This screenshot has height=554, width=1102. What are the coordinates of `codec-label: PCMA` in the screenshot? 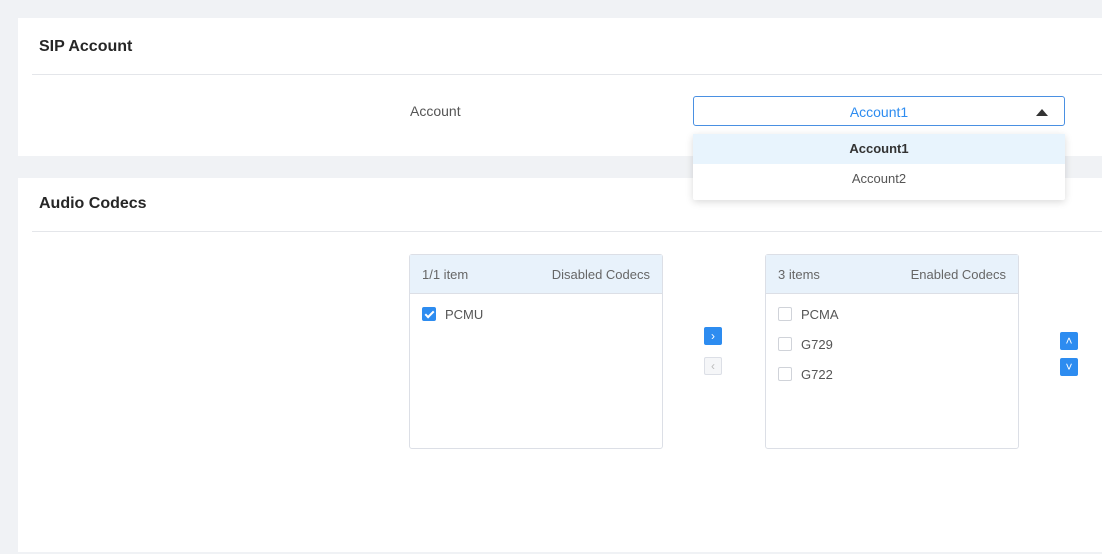 It's located at (820, 314).